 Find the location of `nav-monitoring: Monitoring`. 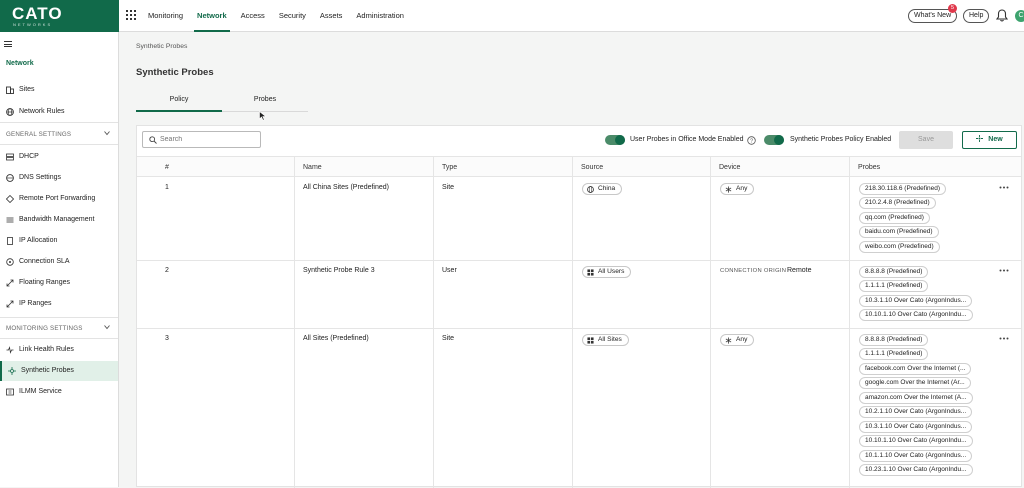

nav-monitoring: Monitoring is located at coordinates (165, 16).